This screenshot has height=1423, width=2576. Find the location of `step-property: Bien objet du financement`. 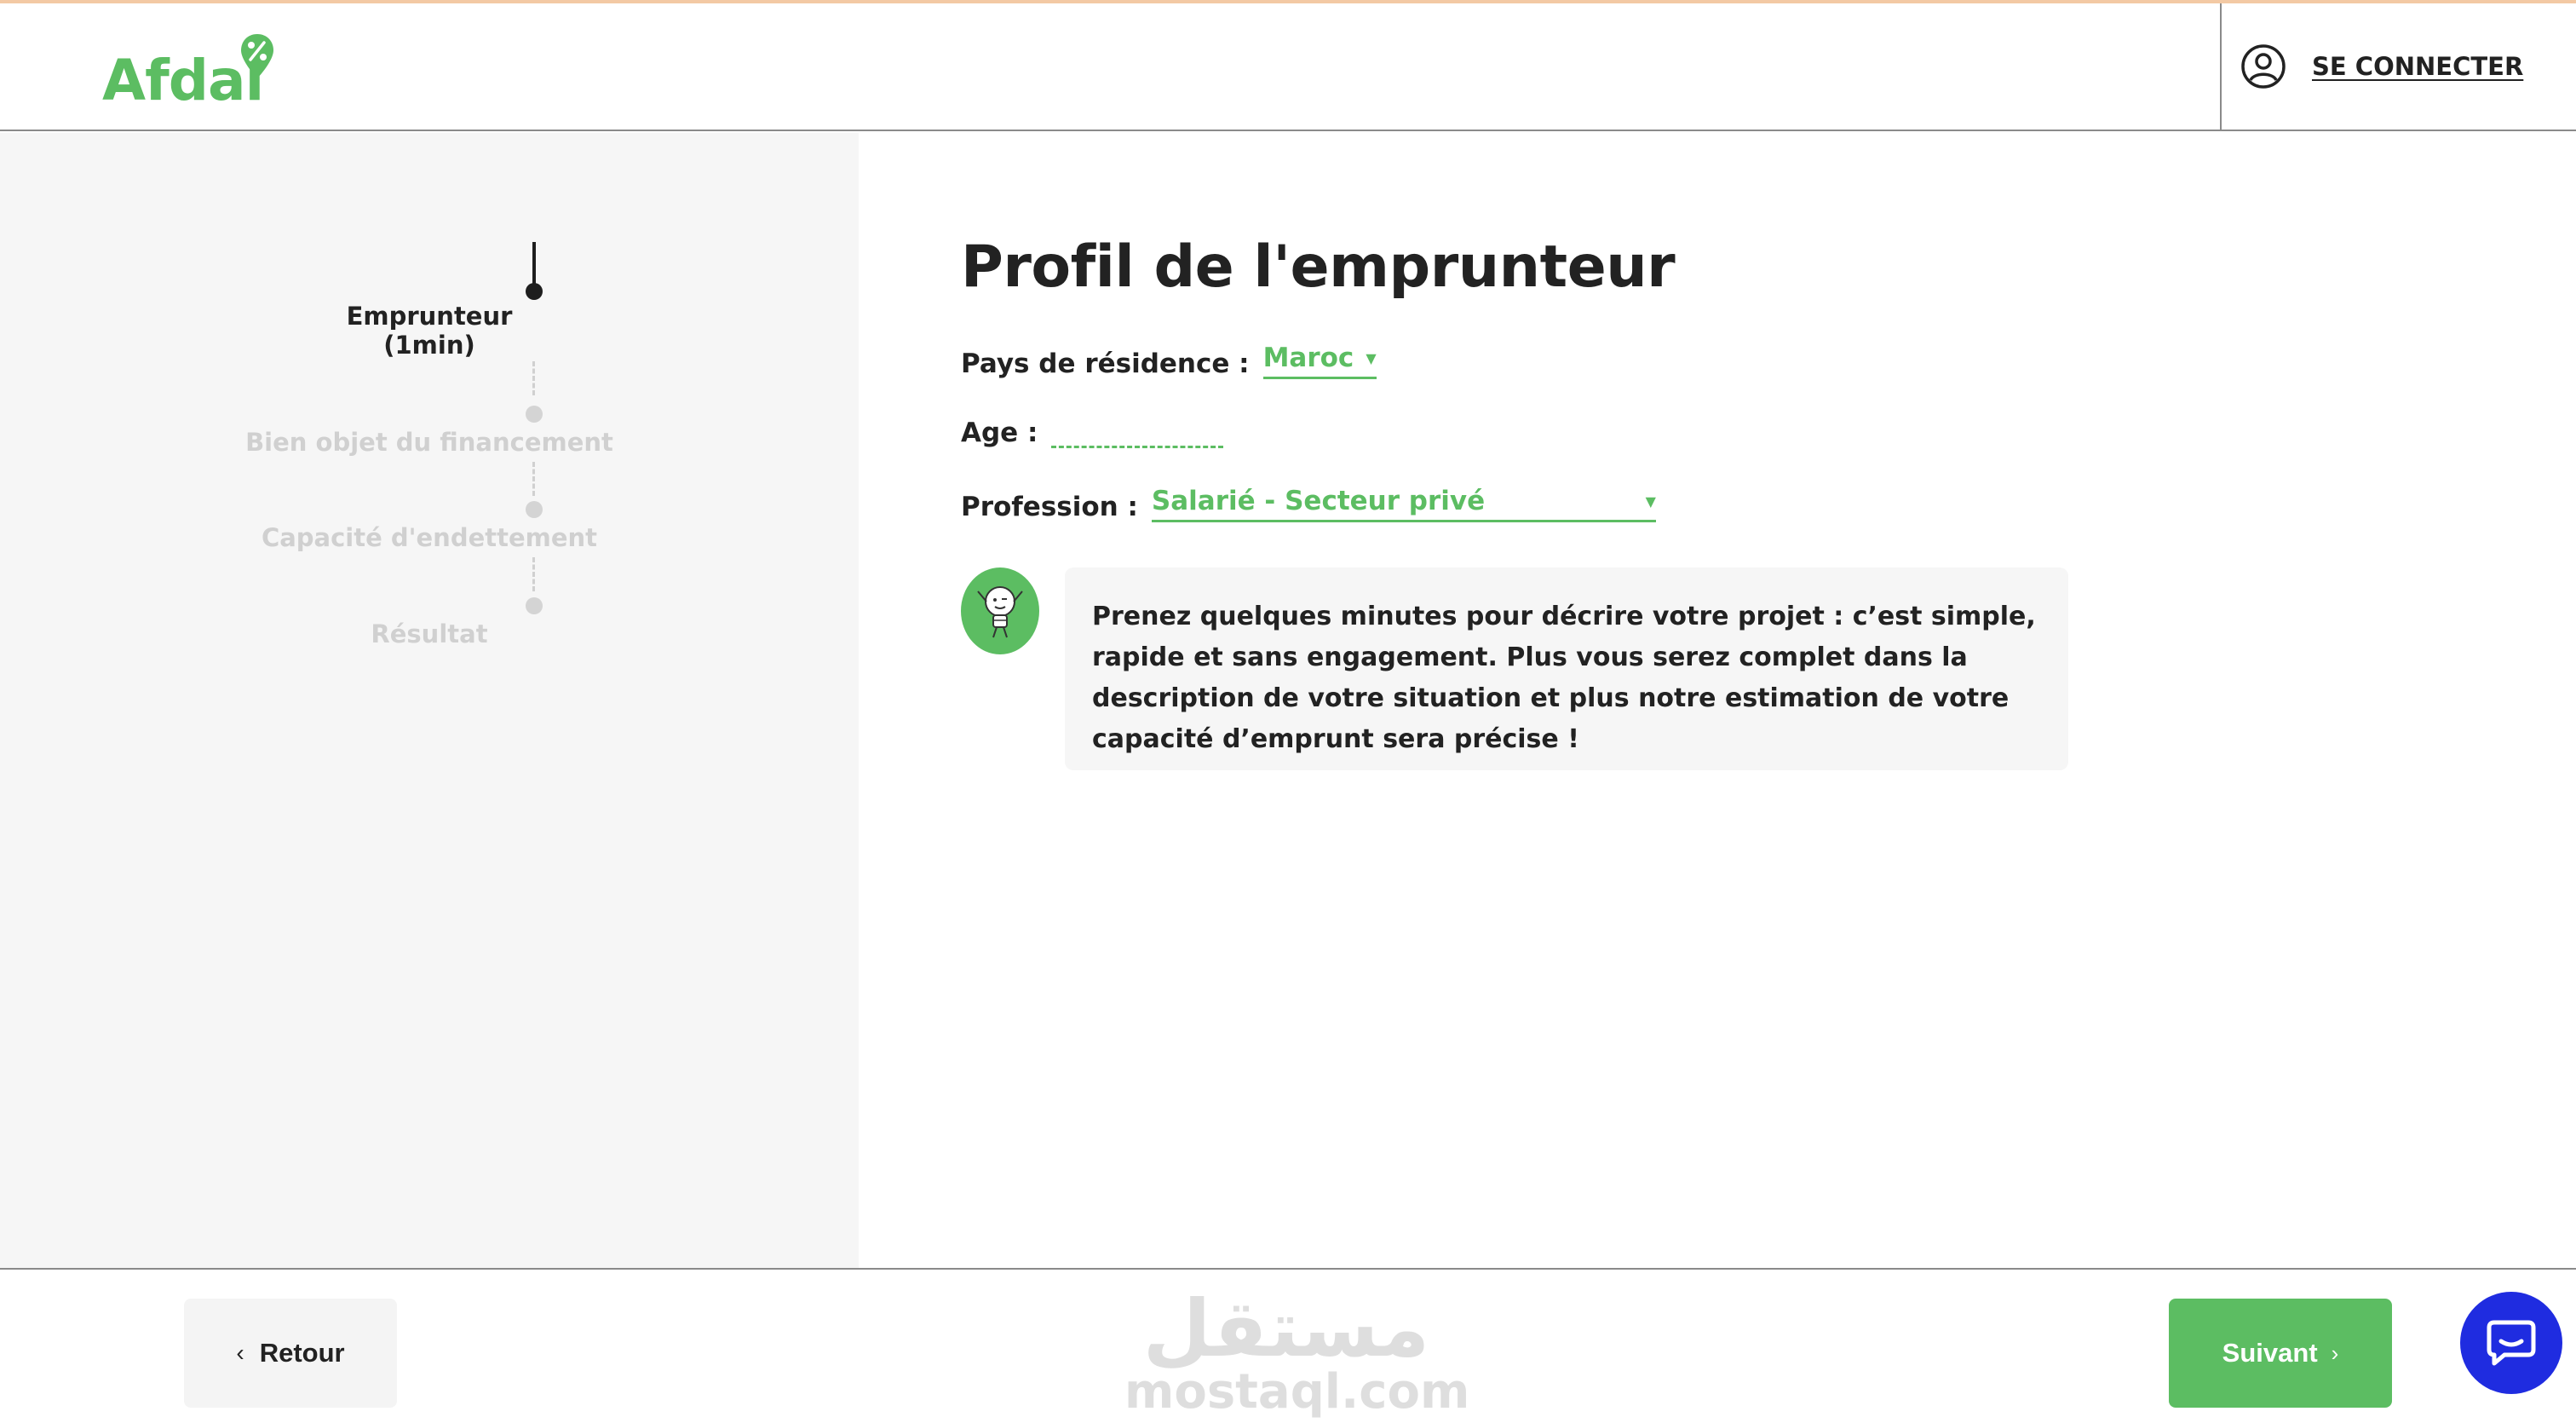

step-property: Bien objet du financement is located at coordinates (429, 442).